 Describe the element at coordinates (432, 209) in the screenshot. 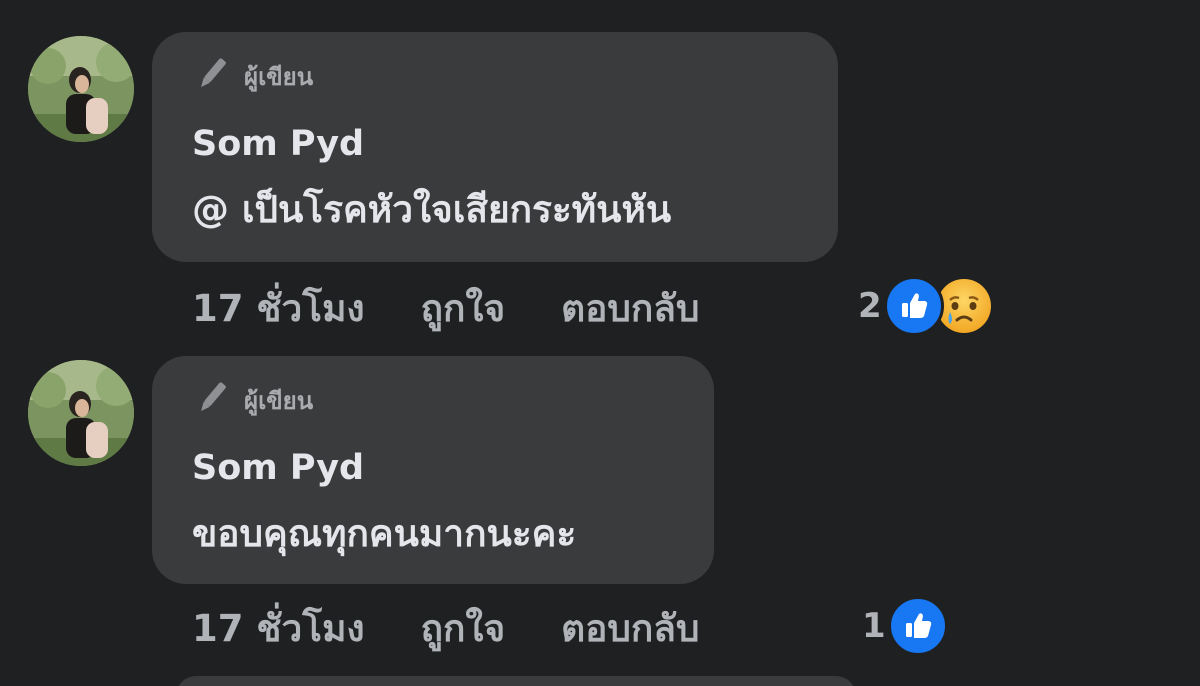

I see `comment-text: @ เป็นโรคหัวใจเสียกระทันหัน` at that location.